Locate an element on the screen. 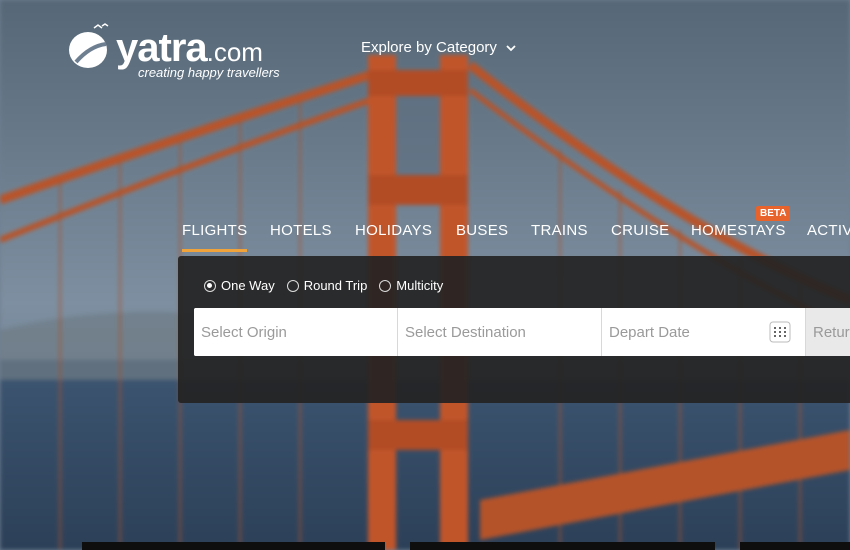 This screenshot has width=850, height=550. return-date-input is located at coordinates (828, 332).